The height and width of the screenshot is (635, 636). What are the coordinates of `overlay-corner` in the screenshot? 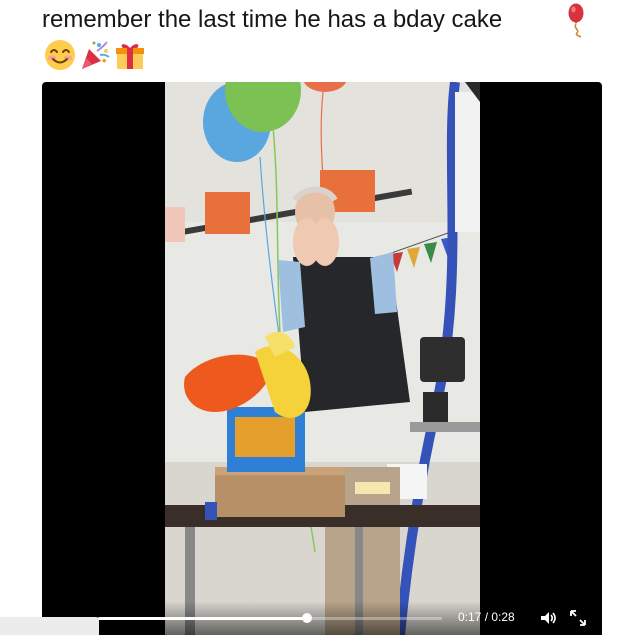 It's located at (49, 626).